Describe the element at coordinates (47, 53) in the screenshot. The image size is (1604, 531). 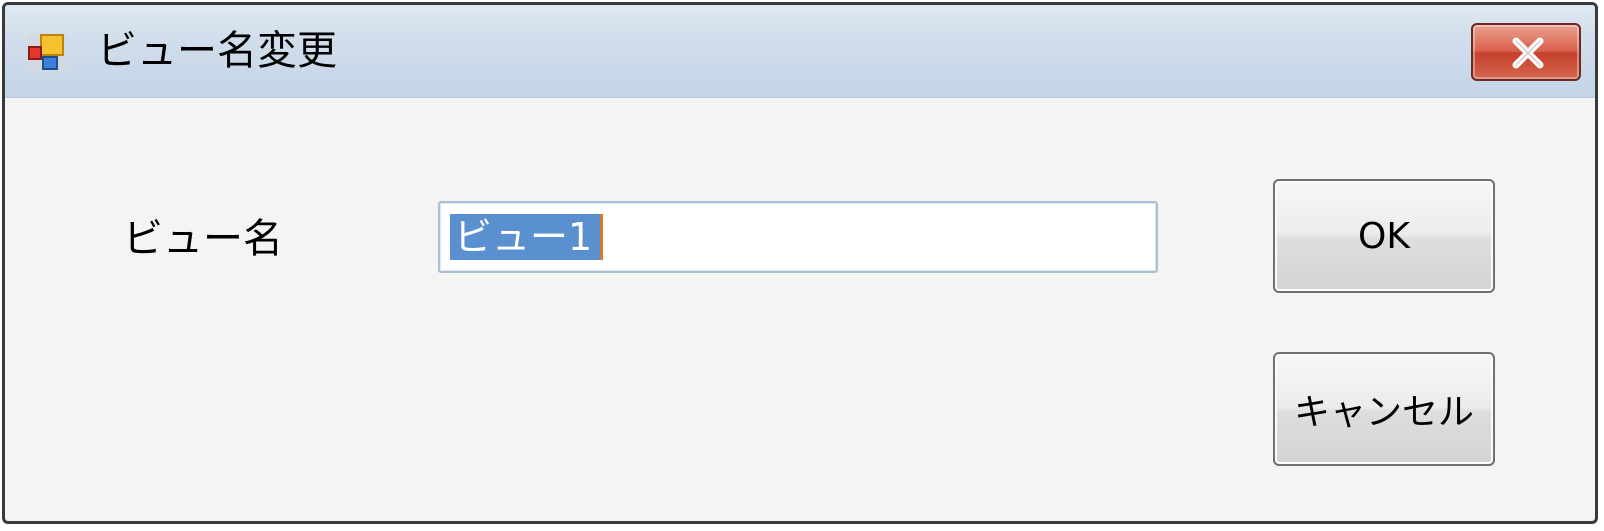
I see `app-window-icon` at that location.